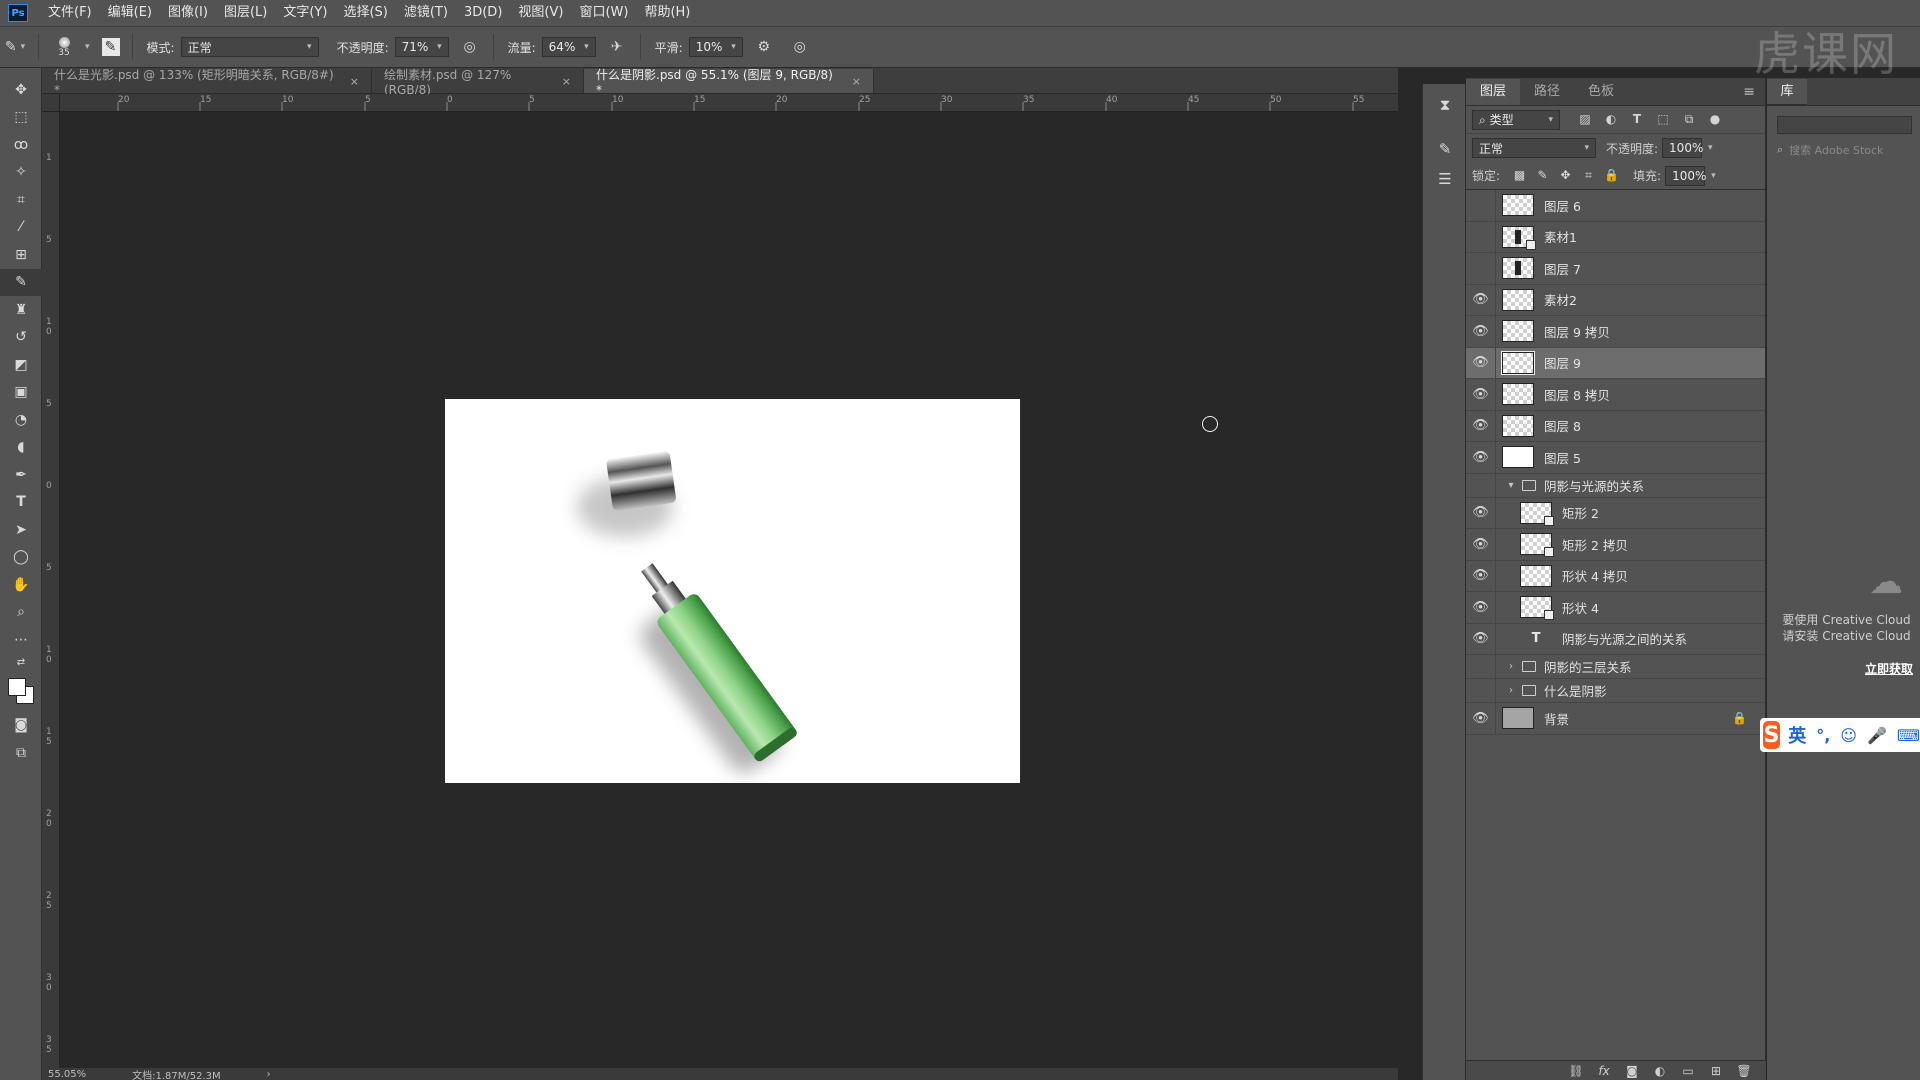 The height and width of the screenshot is (1080, 1920). Describe the element at coordinates (21, 530) in the screenshot. I see `path-select-tool-icon: ➤` at that location.